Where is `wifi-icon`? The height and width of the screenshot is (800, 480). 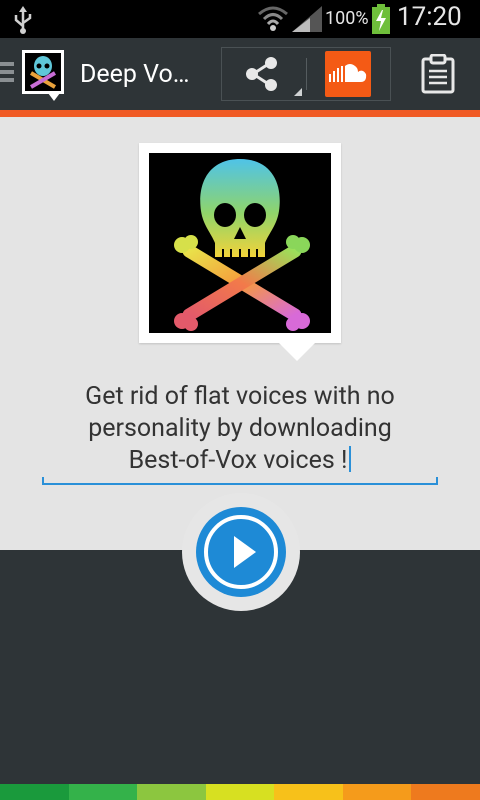 wifi-icon is located at coordinates (273, 18).